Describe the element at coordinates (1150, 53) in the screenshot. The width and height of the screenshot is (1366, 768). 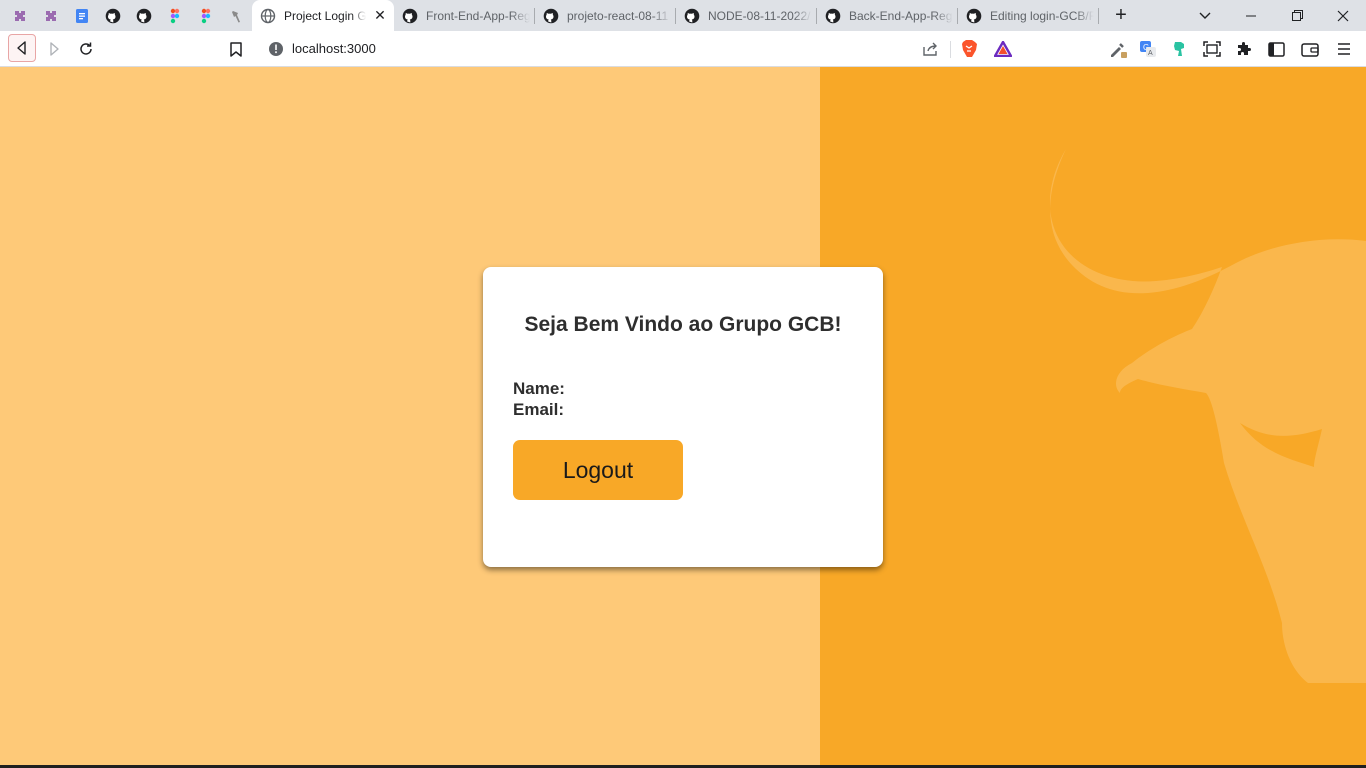
I see `svg-text: A` at that location.